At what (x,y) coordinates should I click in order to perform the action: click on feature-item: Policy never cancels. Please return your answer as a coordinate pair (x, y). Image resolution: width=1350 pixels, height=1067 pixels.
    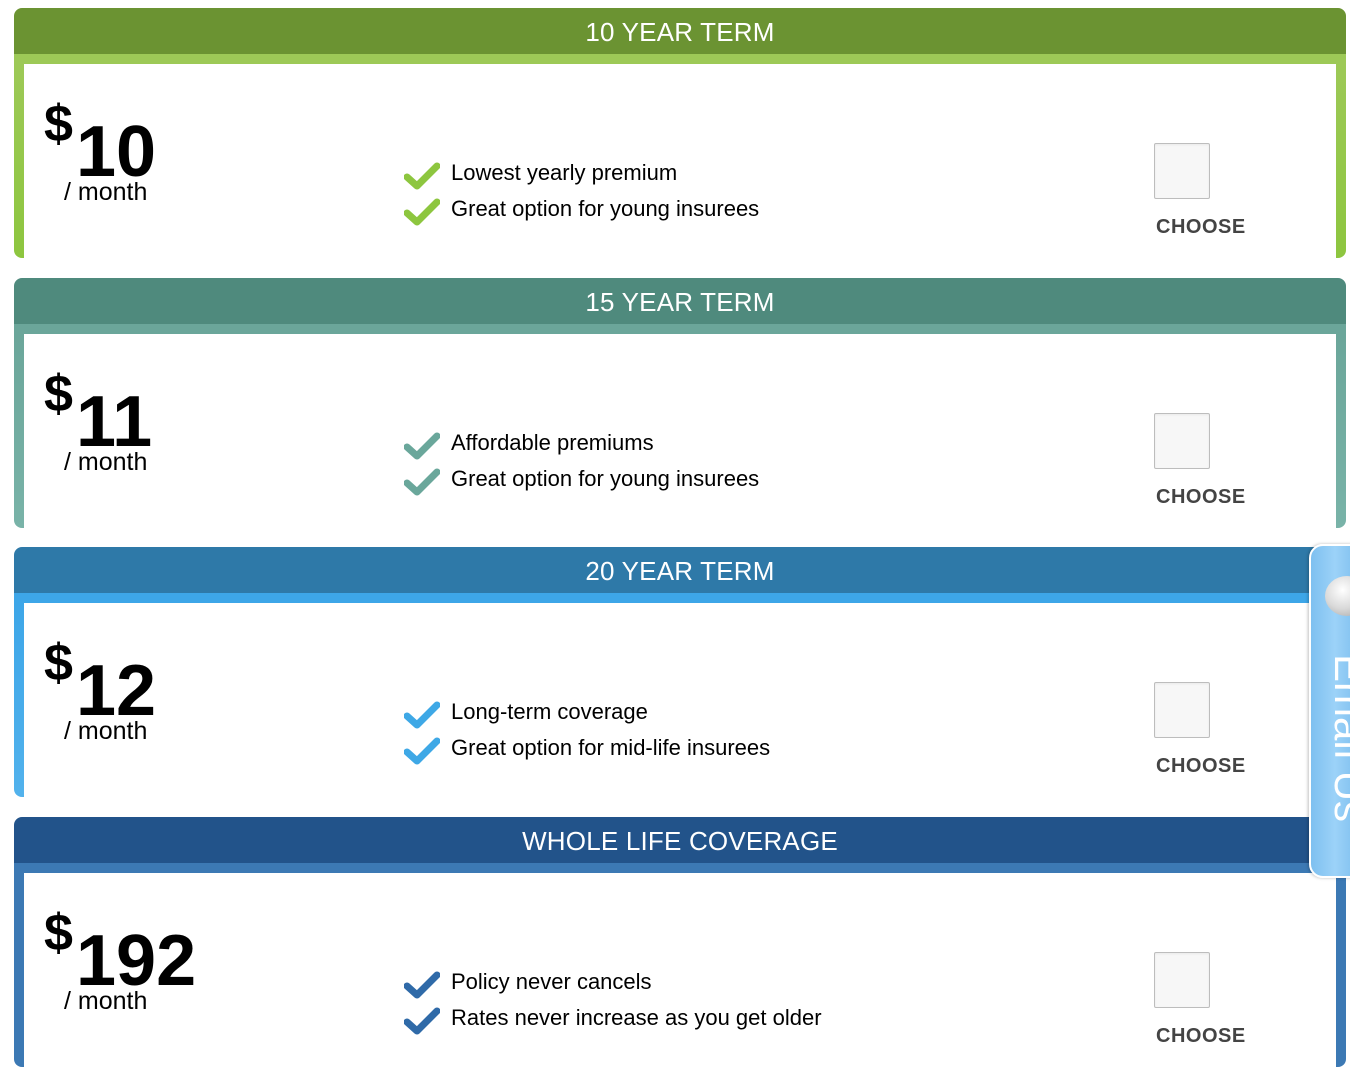
    Looking at the image, I should click on (613, 985).